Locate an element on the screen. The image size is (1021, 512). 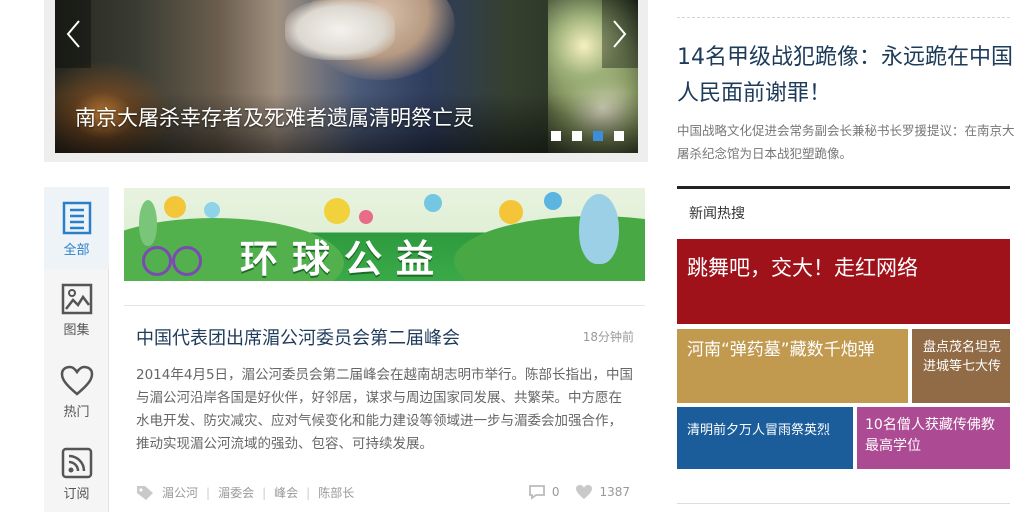
hot-news-tile: 盘点茂名坦克进城等七大传 is located at coordinates (961, 366).